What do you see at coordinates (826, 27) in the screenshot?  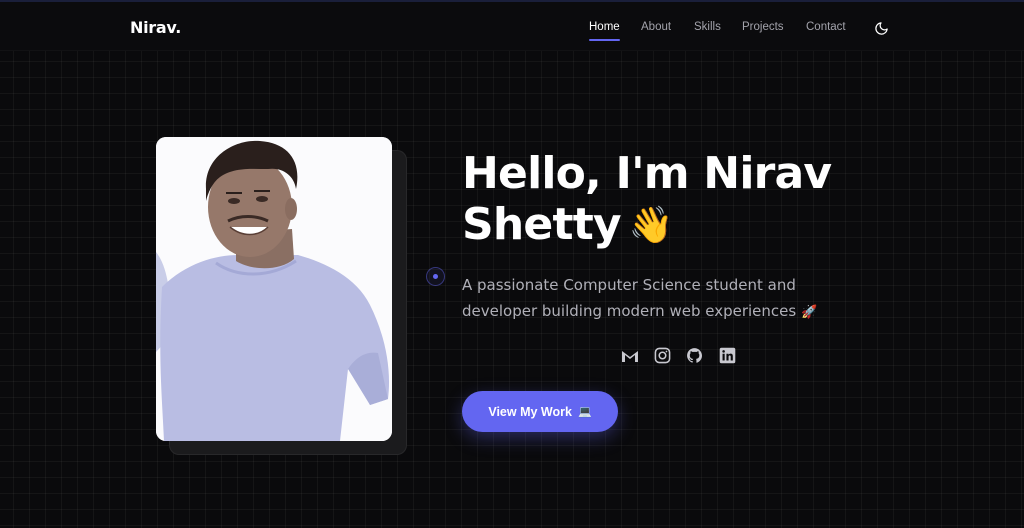 I see `nav-link-contact: Contact` at bounding box center [826, 27].